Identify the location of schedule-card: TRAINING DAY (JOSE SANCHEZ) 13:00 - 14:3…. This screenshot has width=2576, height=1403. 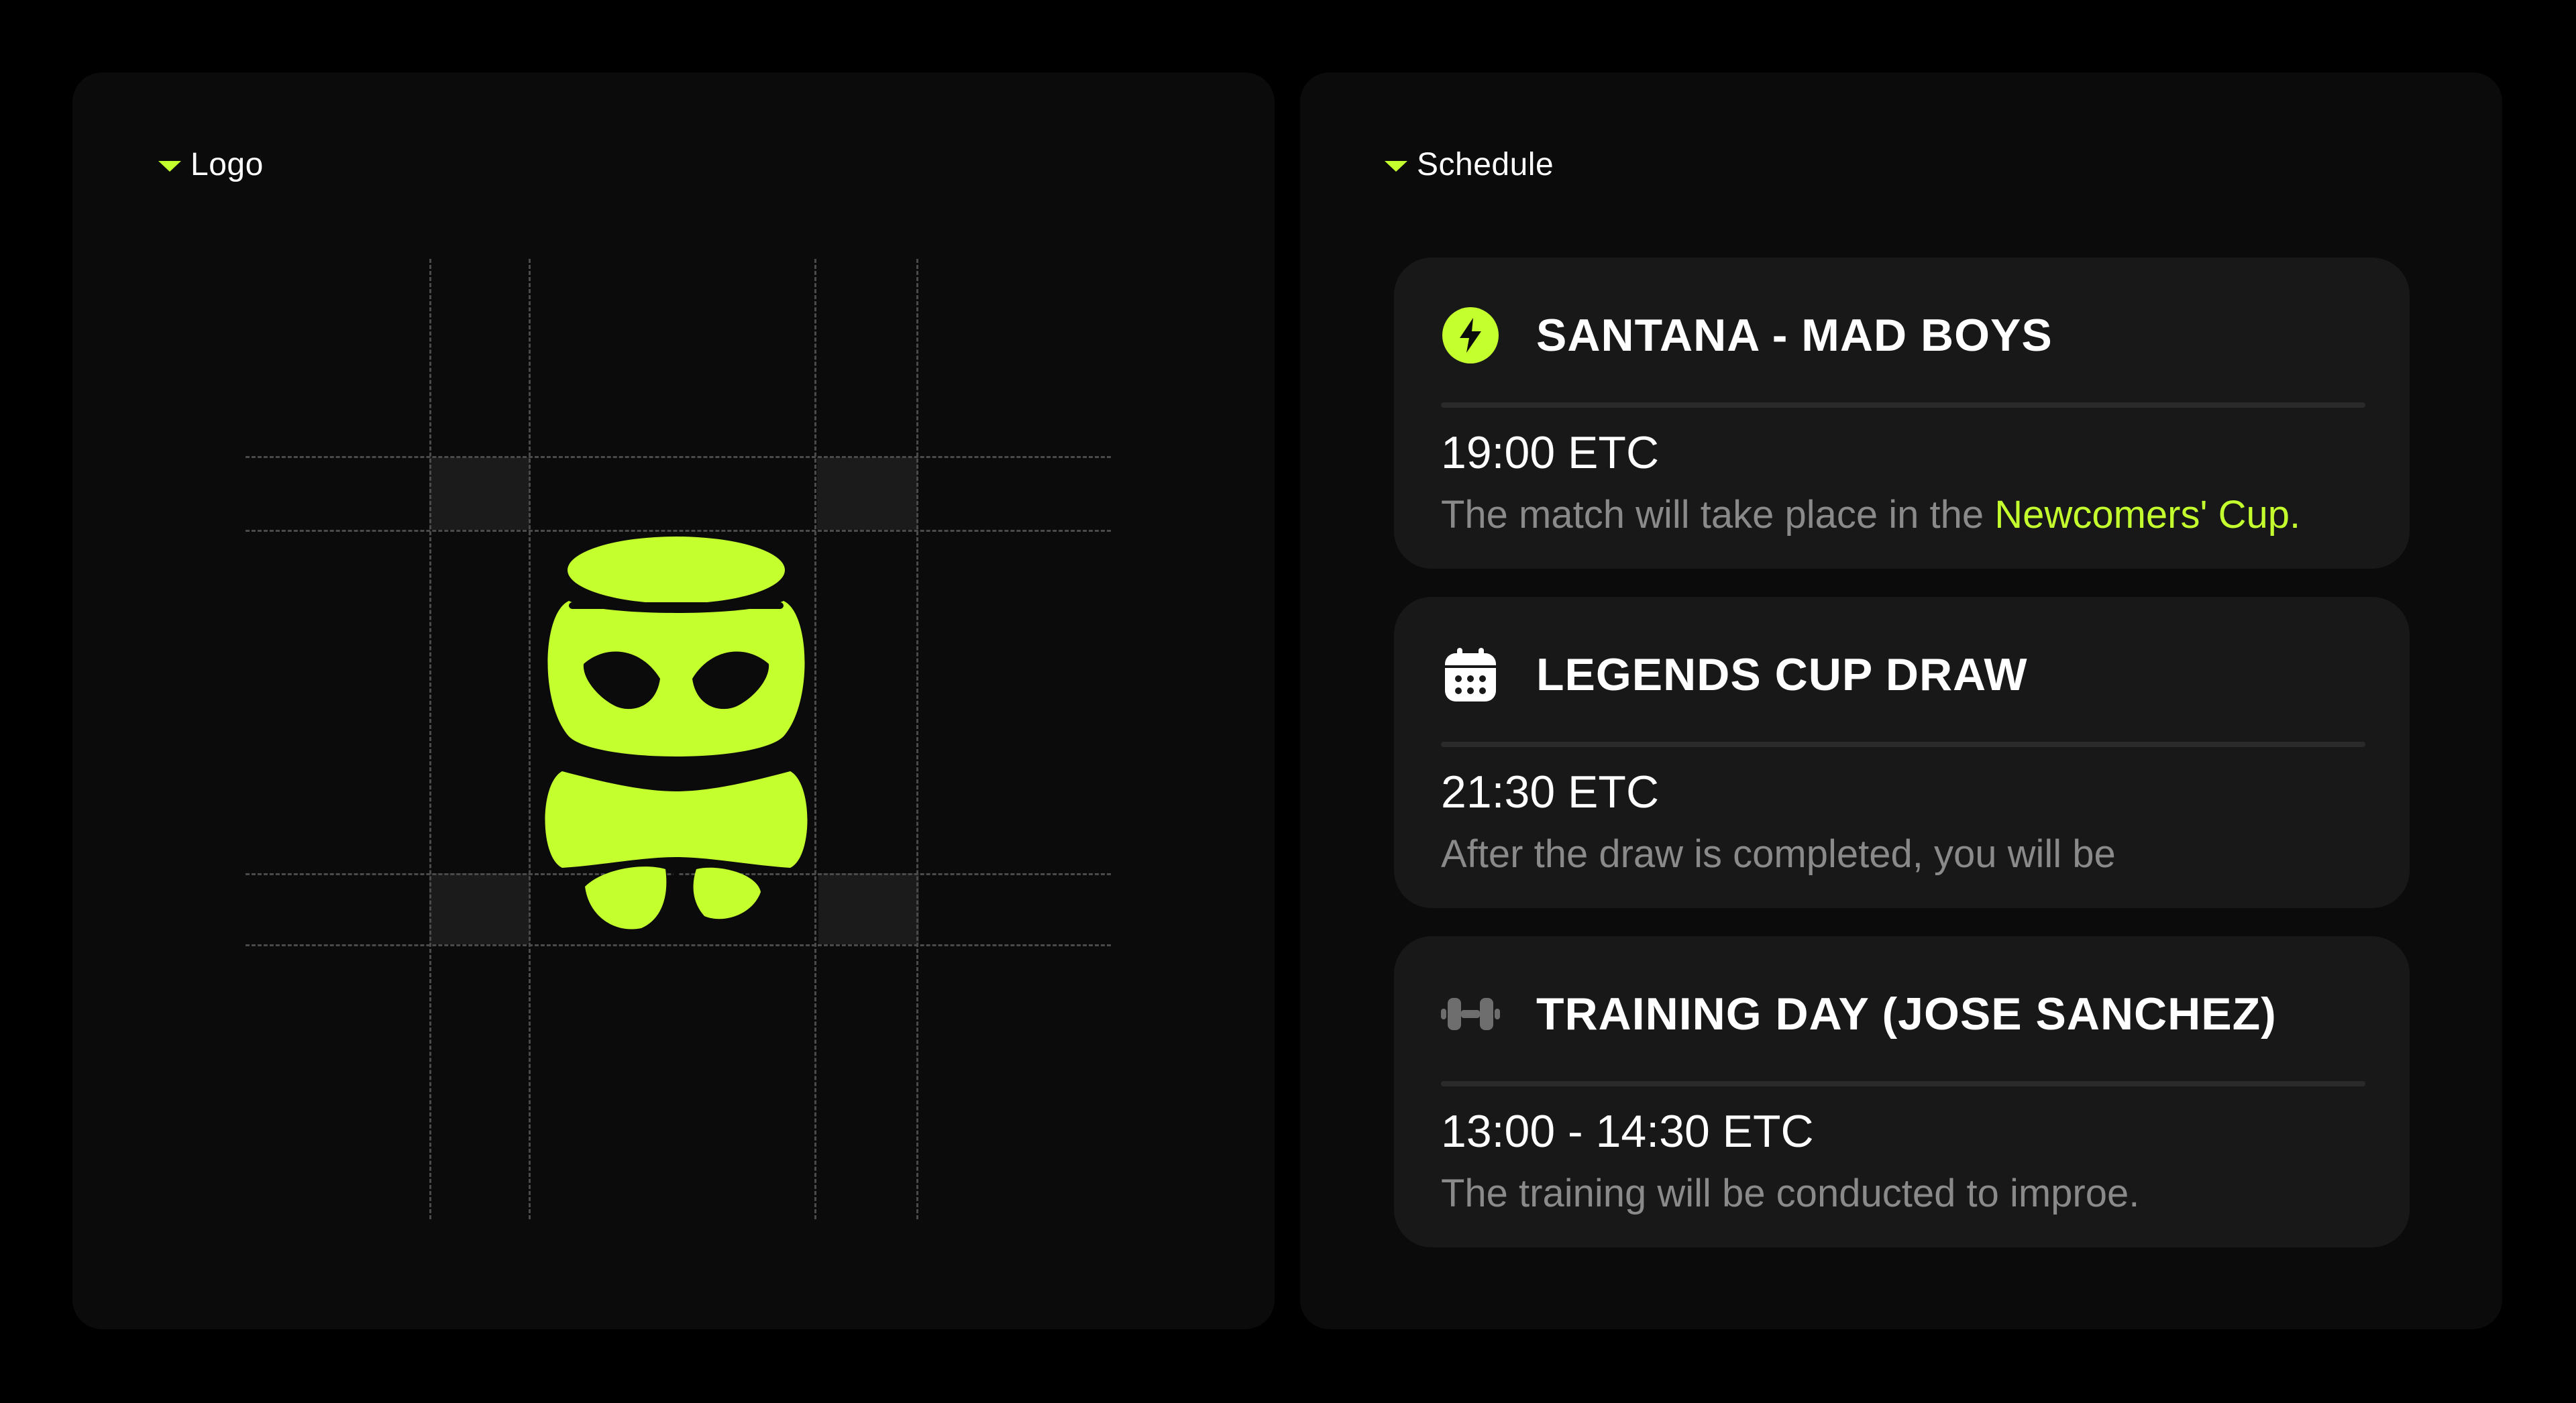
(1902, 1092).